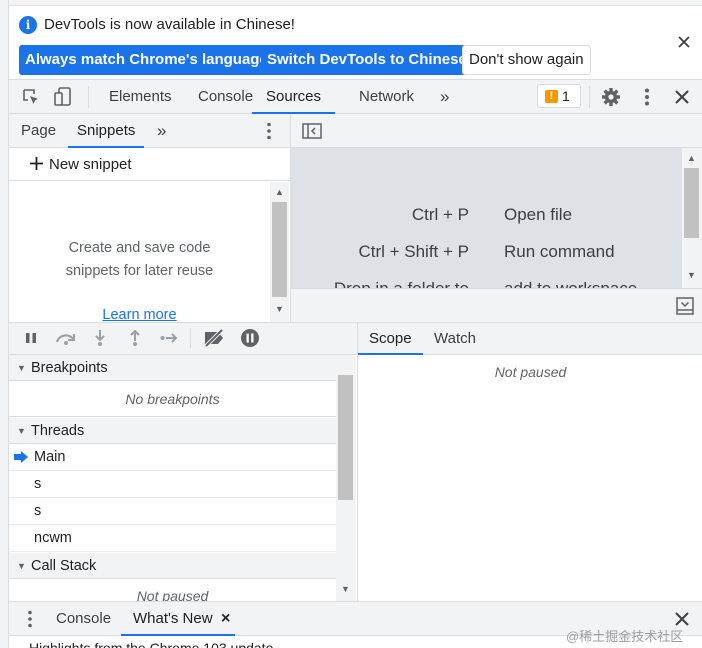  Describe the element at coordinates (685, 306) in the screenshot. I see `toggle-debugger-icon` at that location.